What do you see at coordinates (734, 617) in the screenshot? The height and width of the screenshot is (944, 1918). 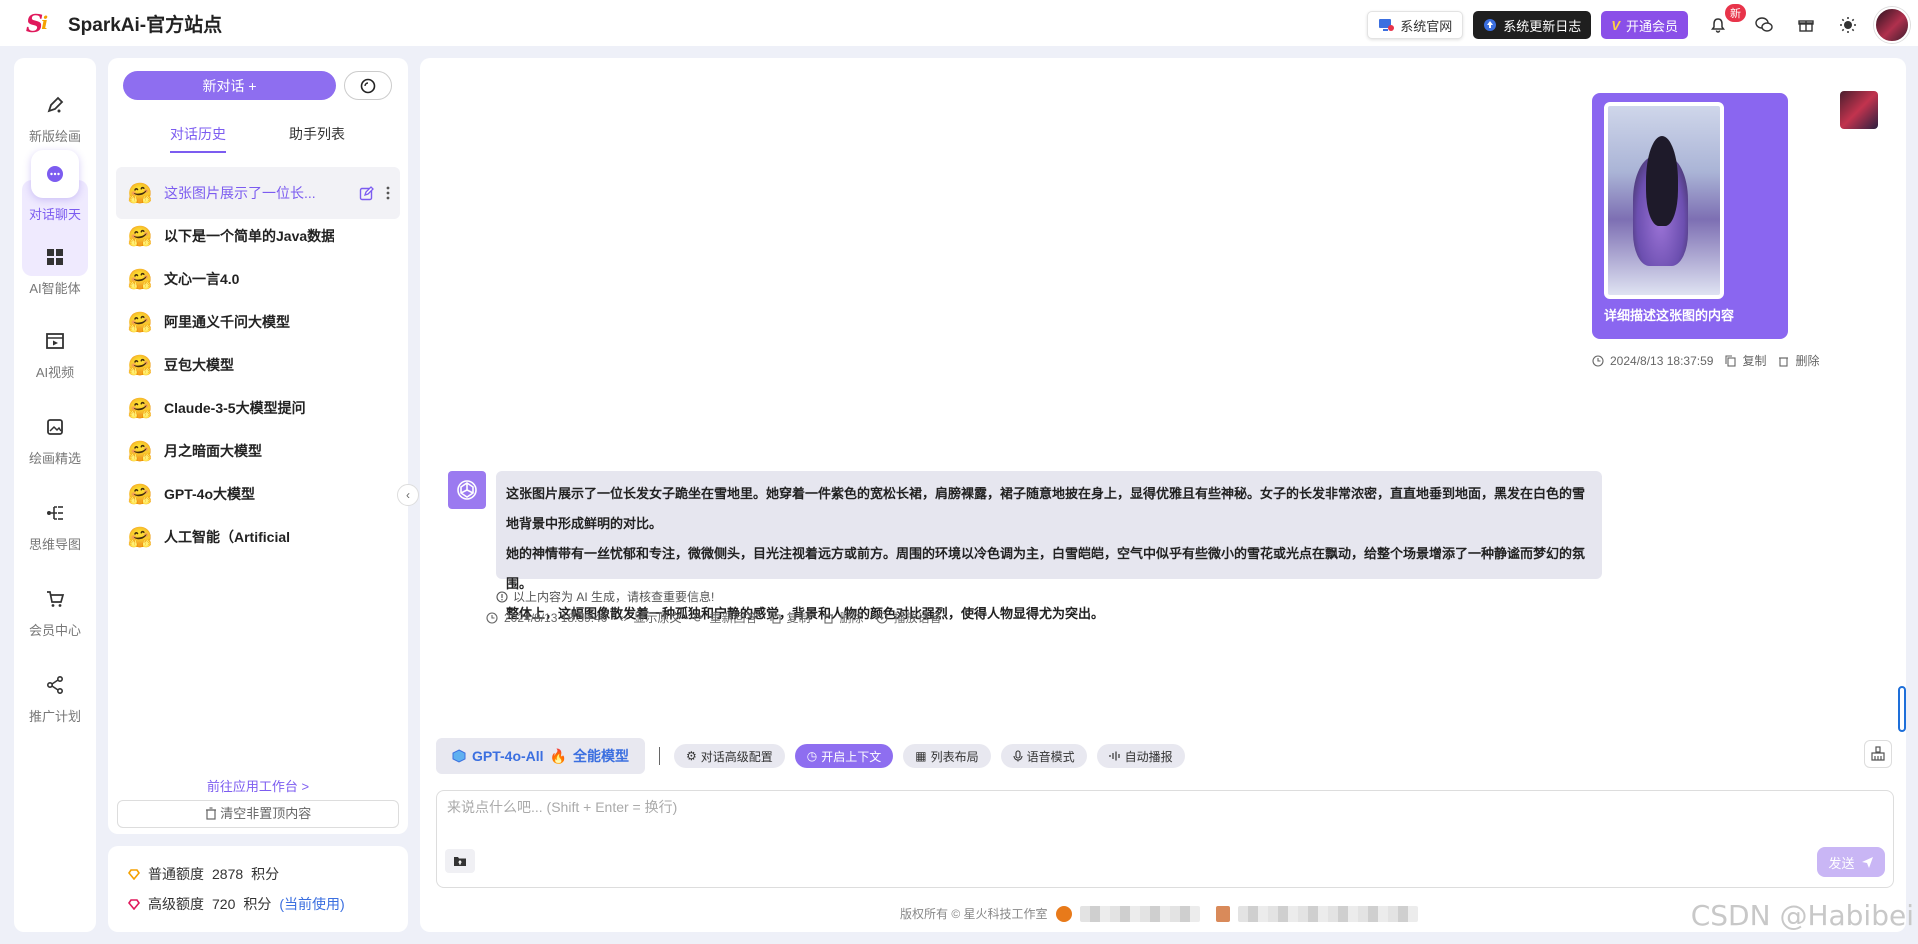 I see `regenerate-button: 重新回答` at bounding box center [734, 617].